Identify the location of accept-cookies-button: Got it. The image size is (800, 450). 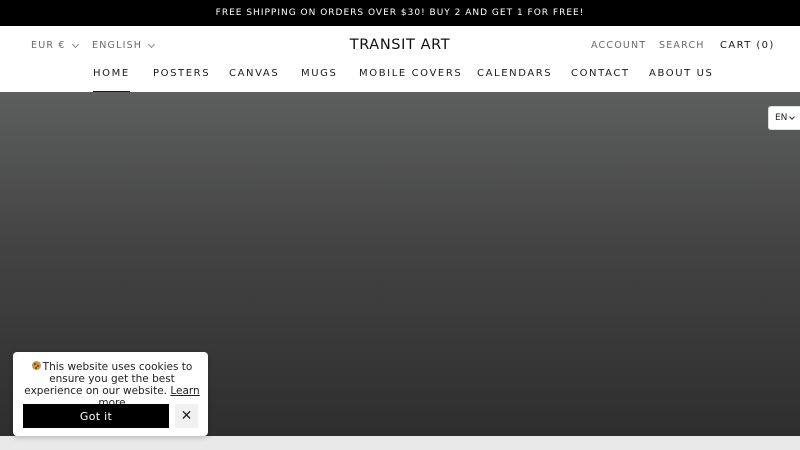
(96, 416).